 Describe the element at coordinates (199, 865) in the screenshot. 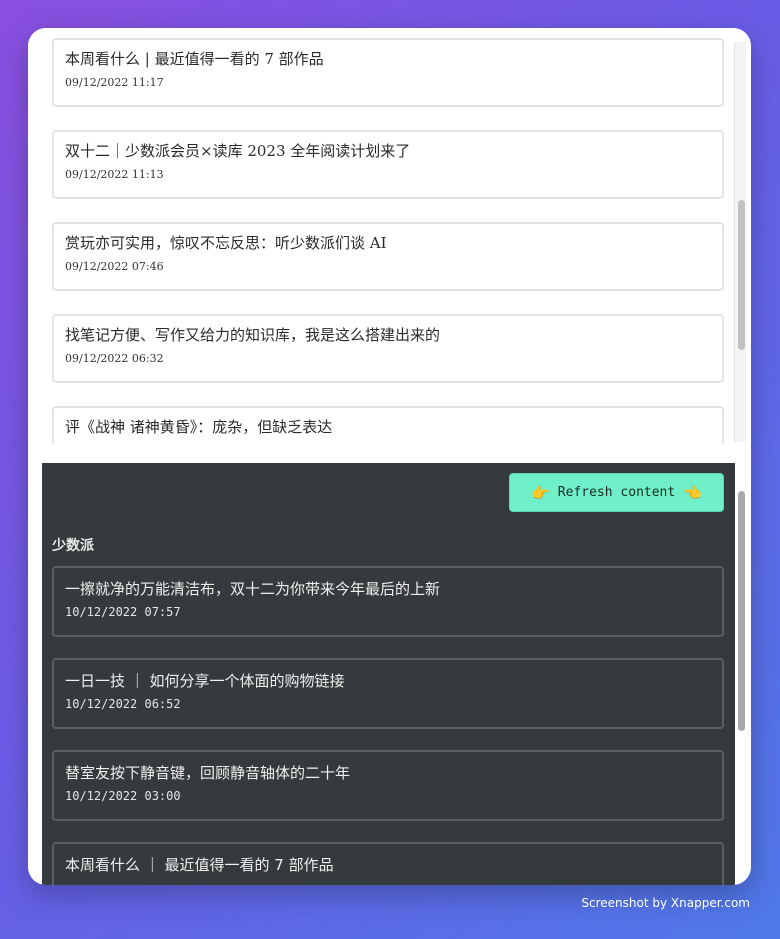

I see `article-title: 本周看什么 ｜ 最近值得一看的 7 部作品` at that location.